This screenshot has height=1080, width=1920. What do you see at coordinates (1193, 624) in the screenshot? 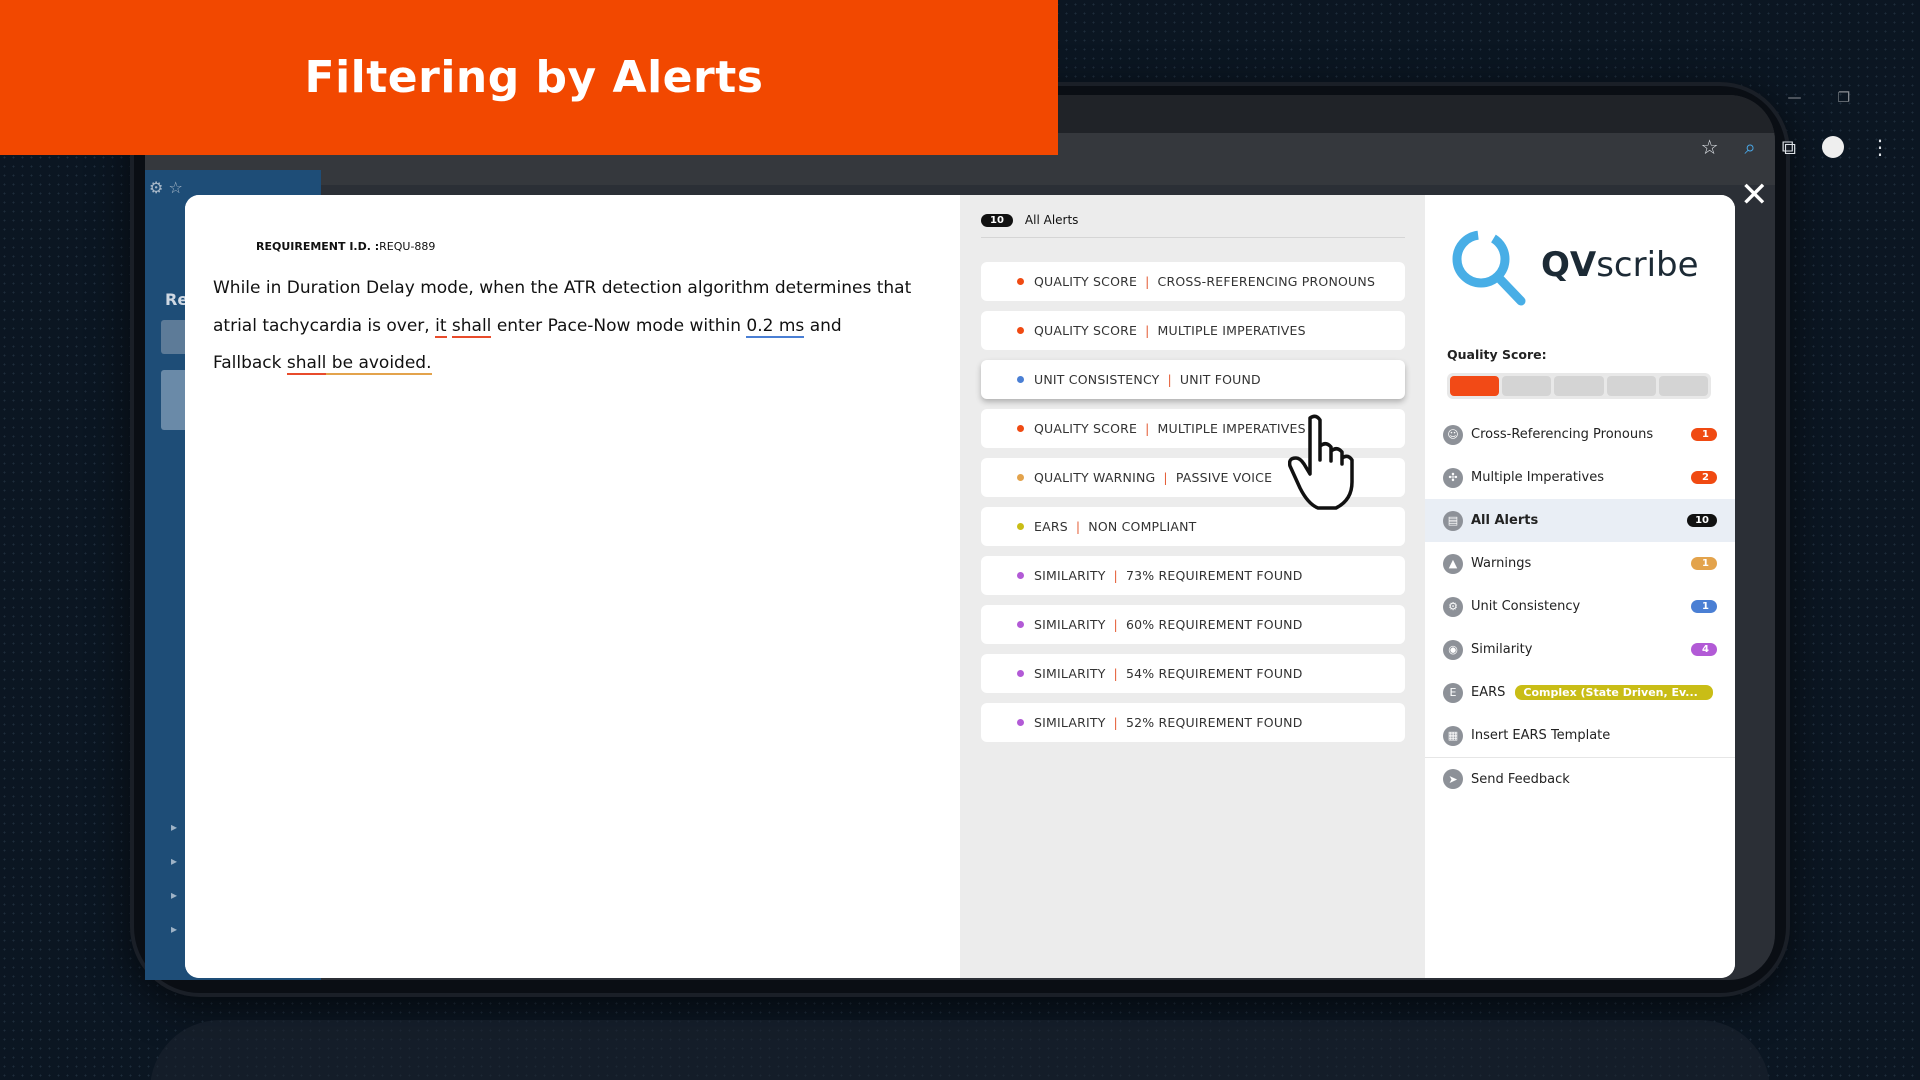
I see `alert-item: SIMILARITY | 60% REQUIREMENT FOUND` at bounding box center [1193, 624].